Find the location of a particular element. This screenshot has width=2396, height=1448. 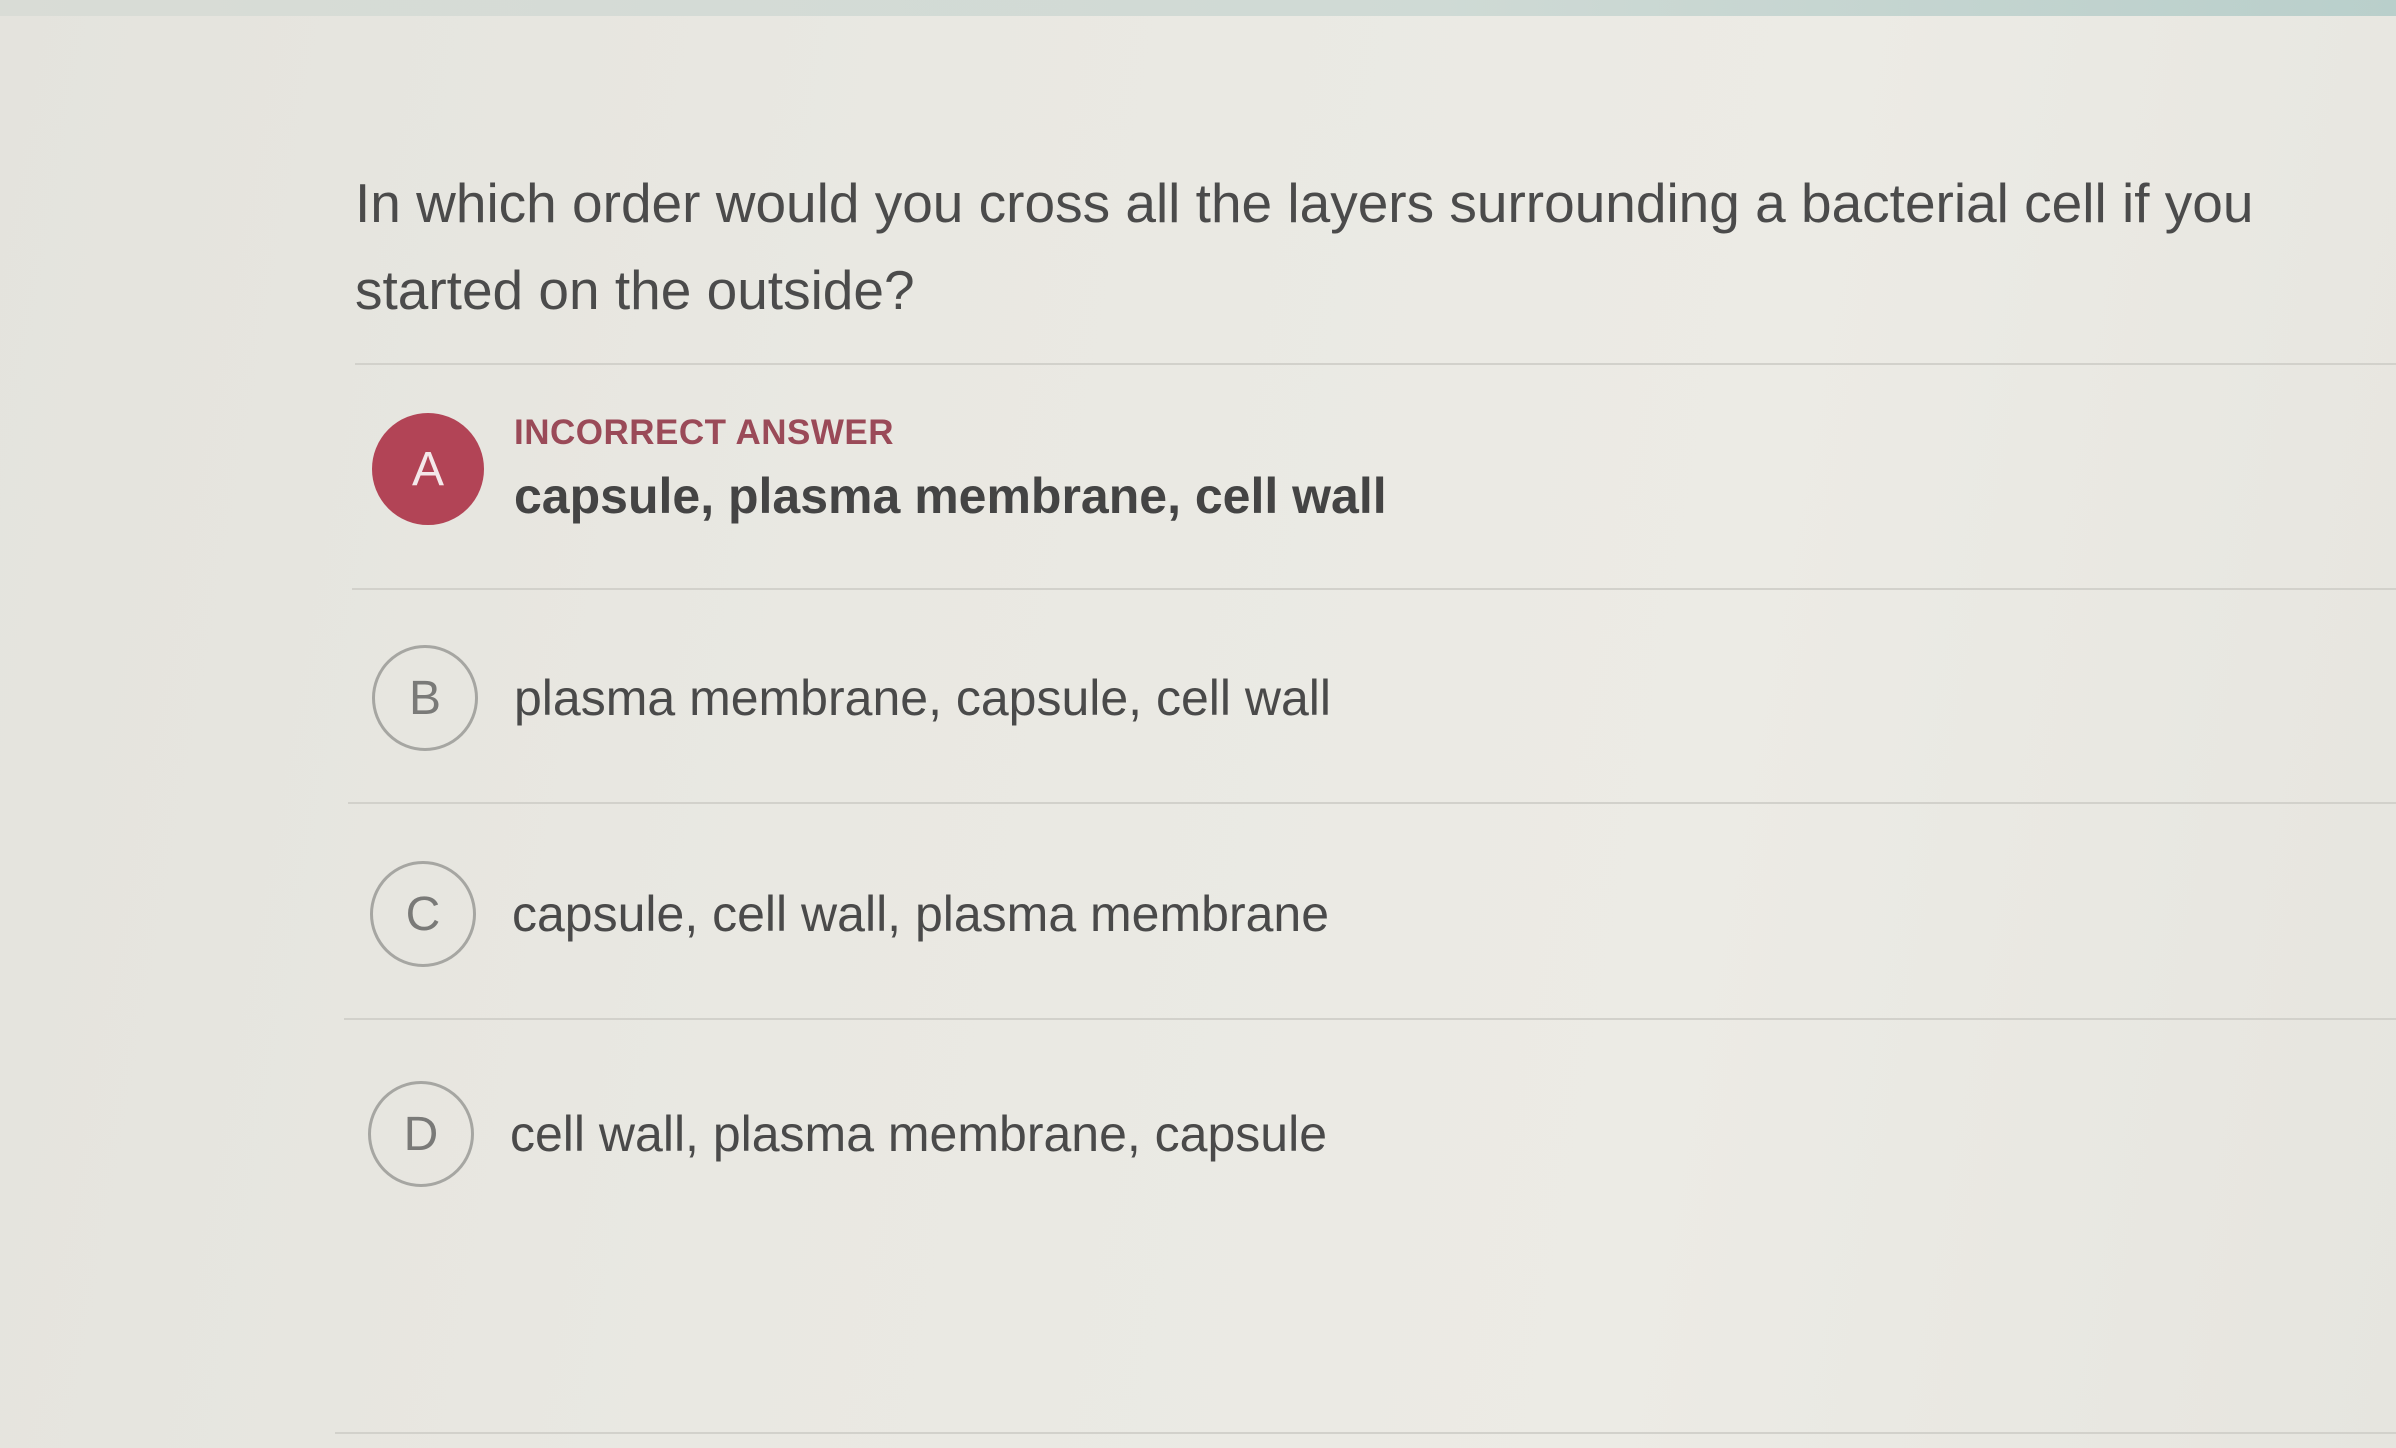

option-a-letter-badge: A is located at coordinates (428, 469).